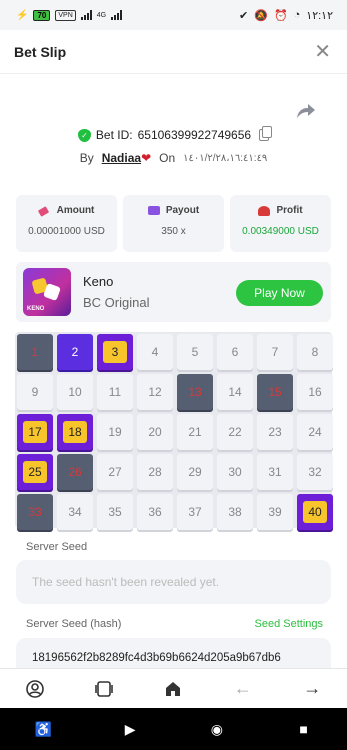 The height and width of the screenshot is (750, 347). What do you see at coordinates (275, 352) in the screenshot?
I see `keno-tile: 7` at bounding box center [275, 352].